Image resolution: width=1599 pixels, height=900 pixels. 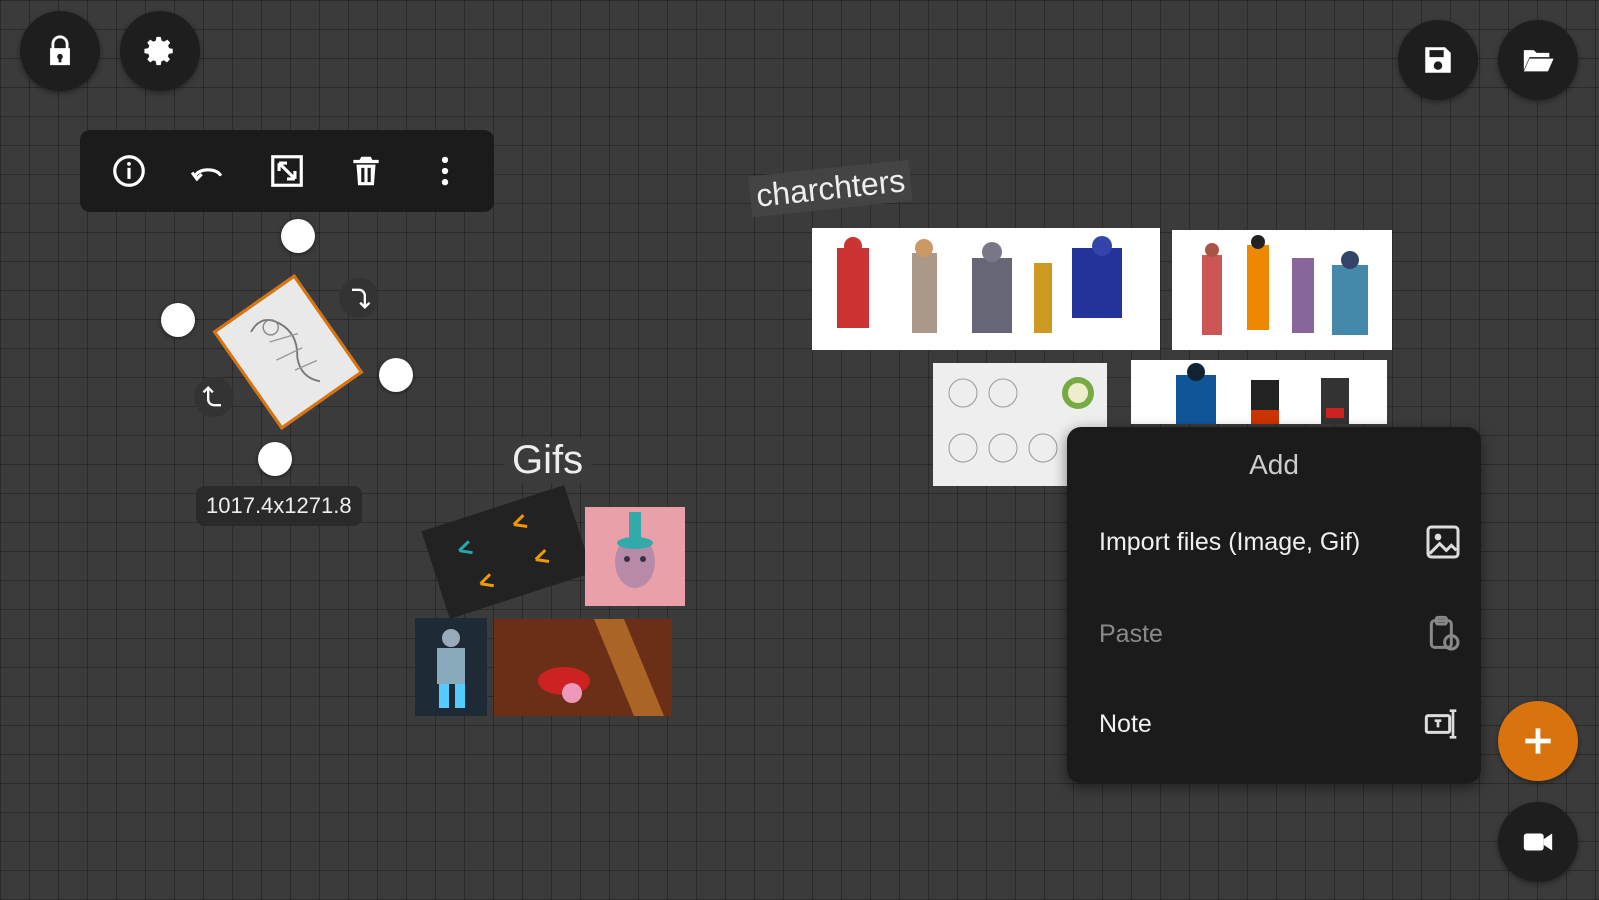 I want to click on menu-item-label: Import files (Image, Gif), so click(x=1230, y=541).